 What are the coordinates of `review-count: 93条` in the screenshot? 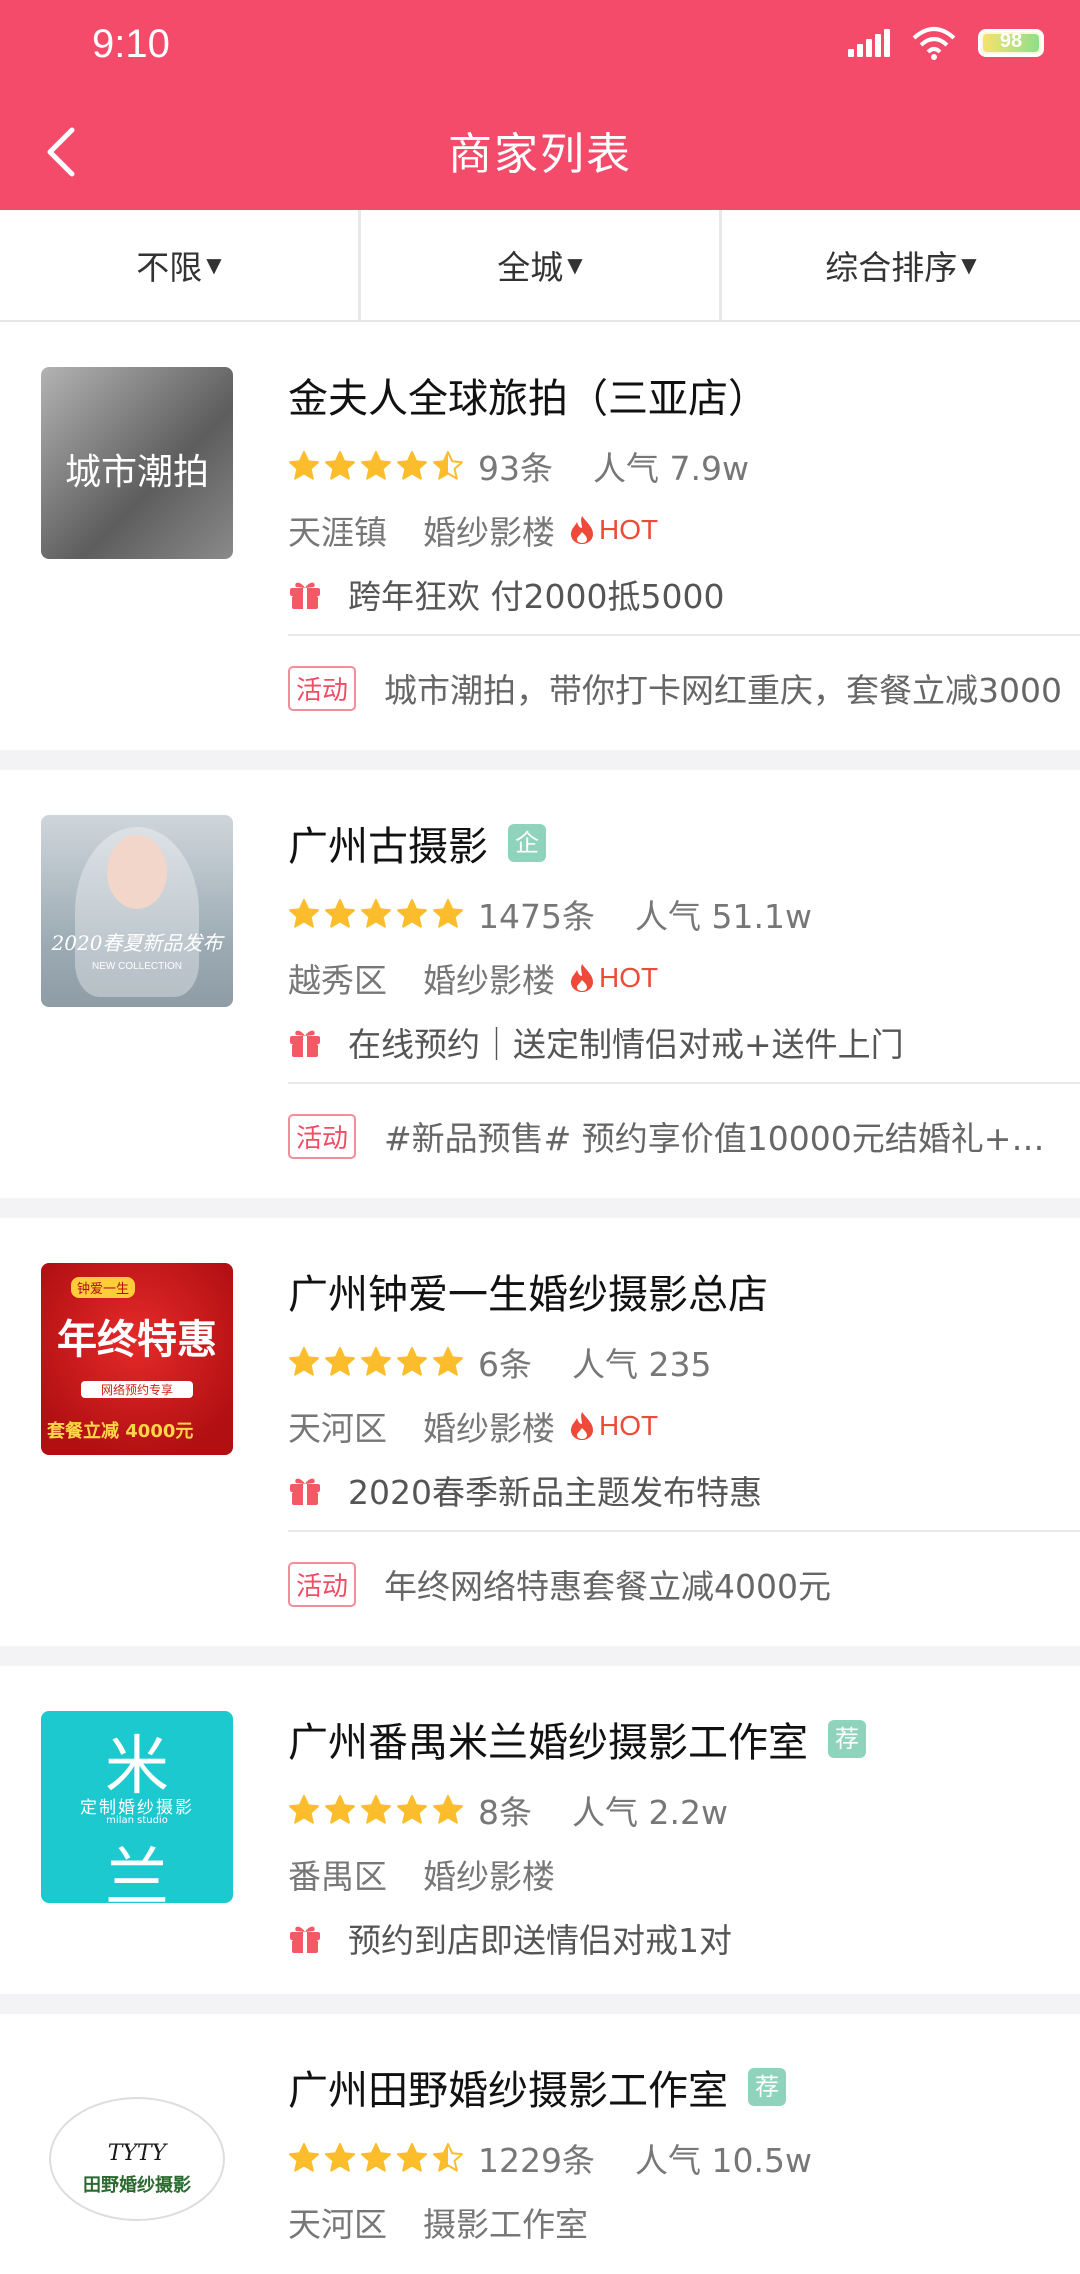 It's located at (515, 468).